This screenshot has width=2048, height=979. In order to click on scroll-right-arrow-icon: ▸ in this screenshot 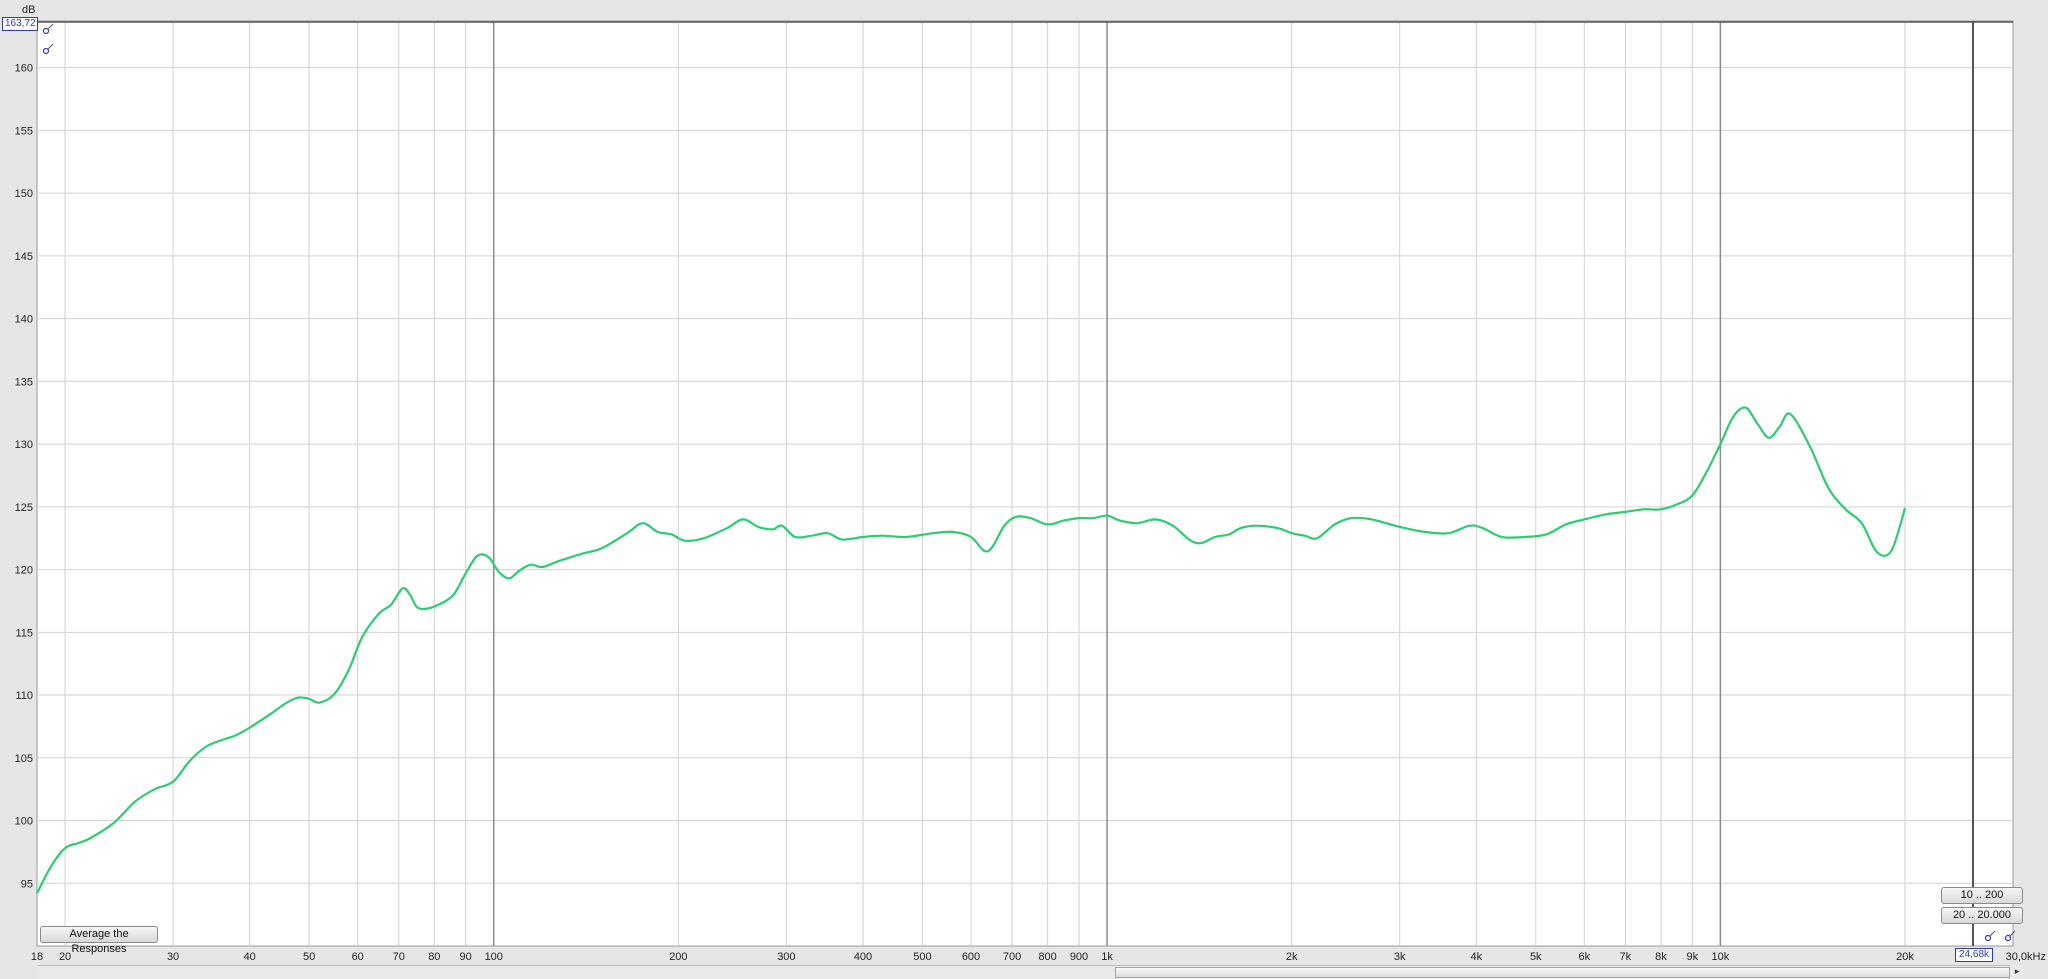, I will do `click(2017, 971)`.